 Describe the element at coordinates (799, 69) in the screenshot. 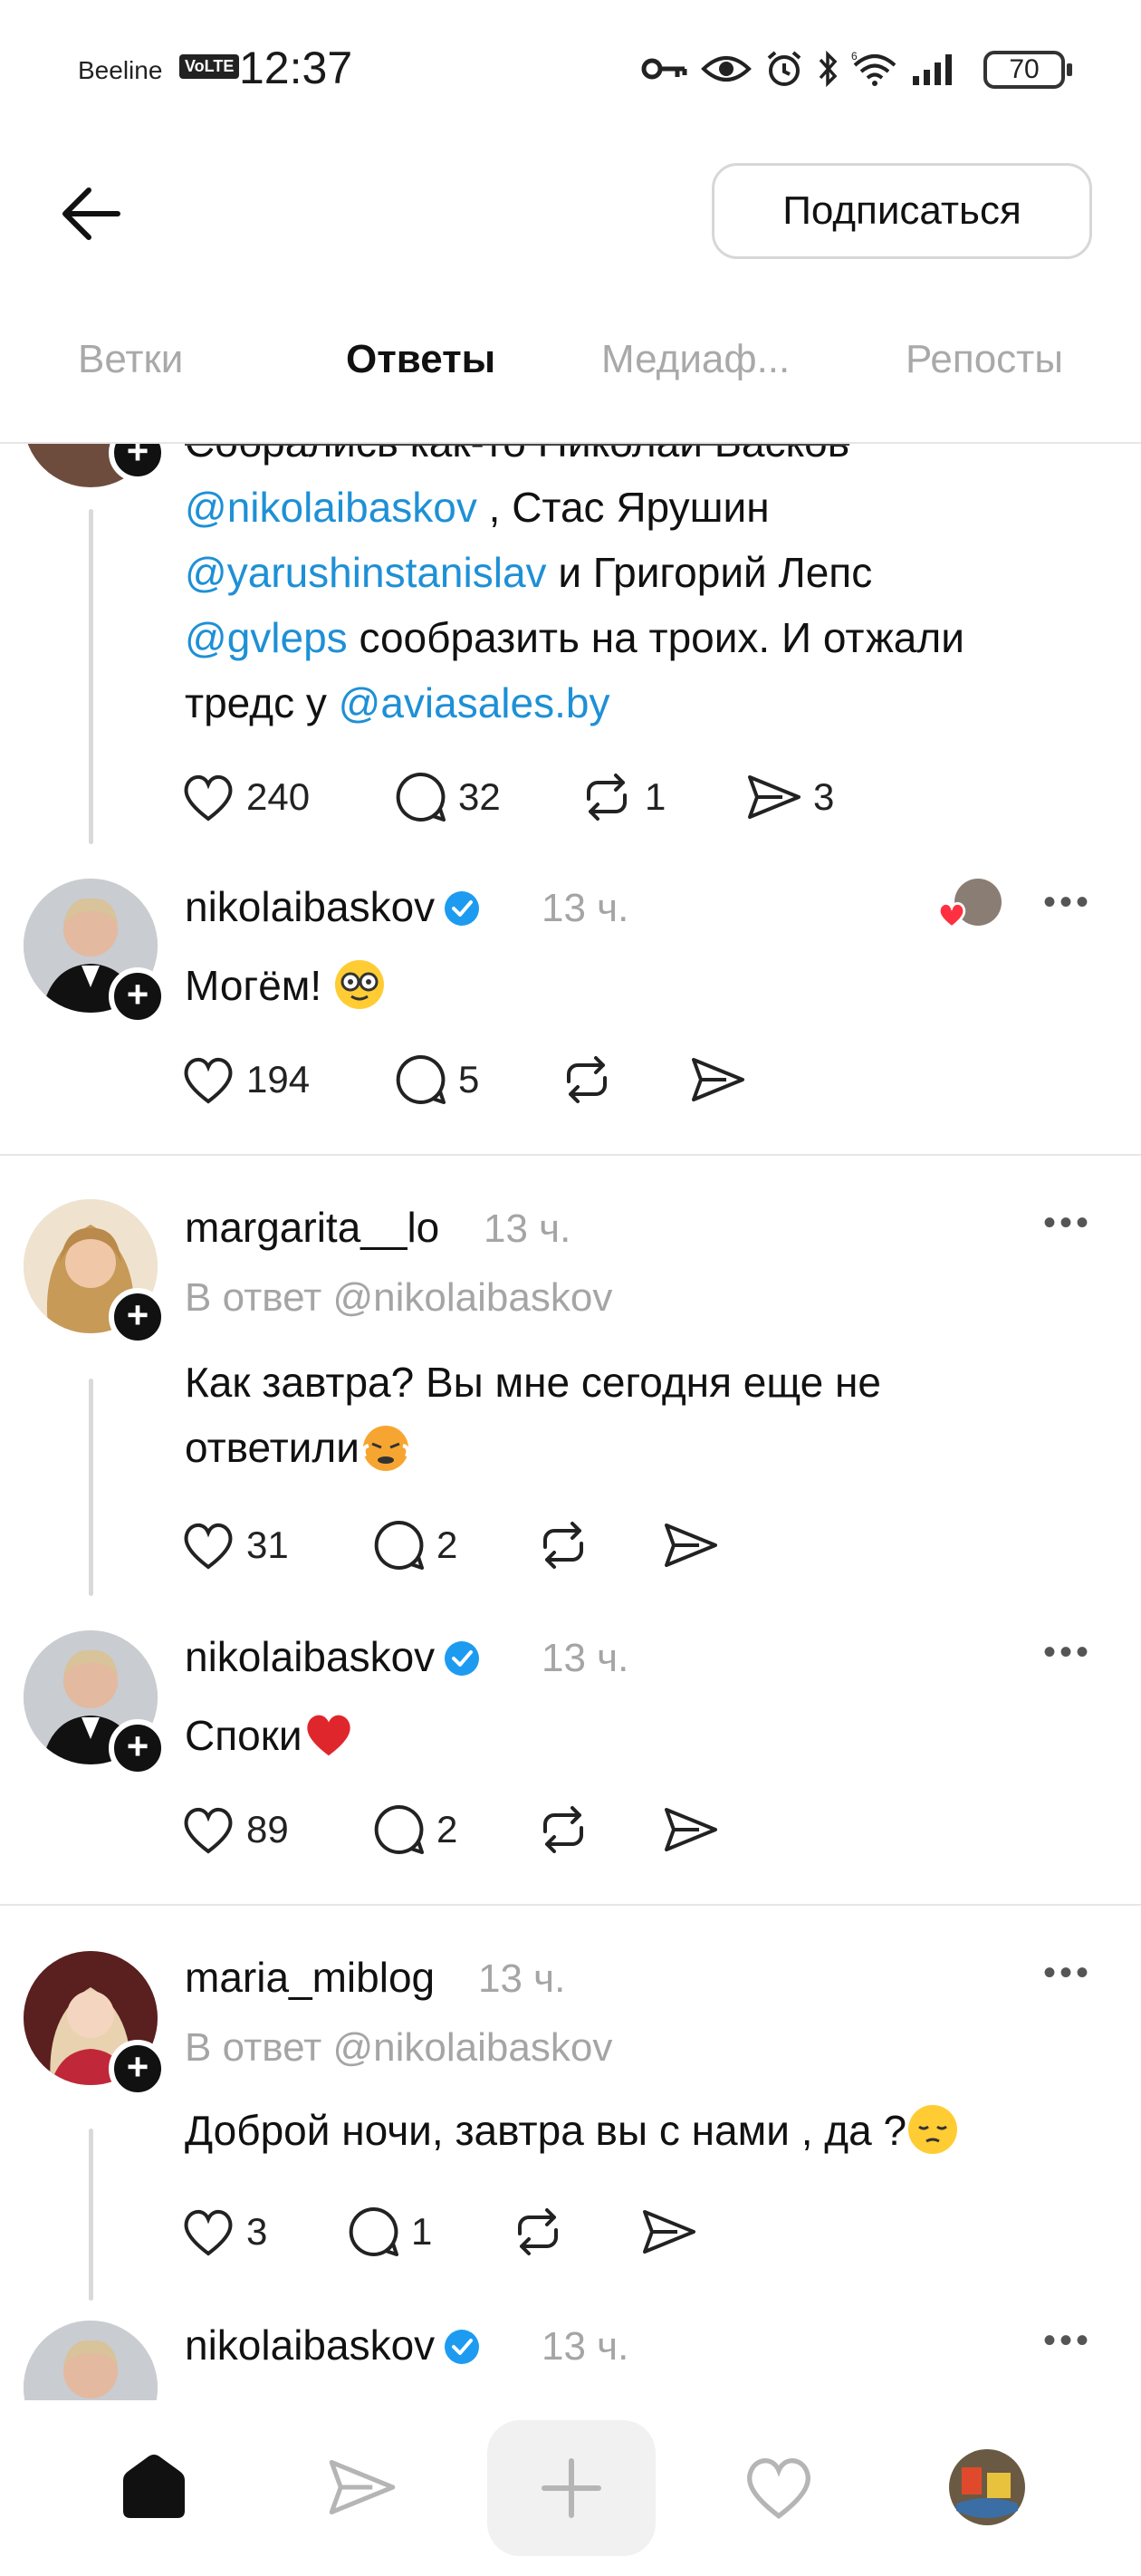

I see `status-icons: 6` at that location.